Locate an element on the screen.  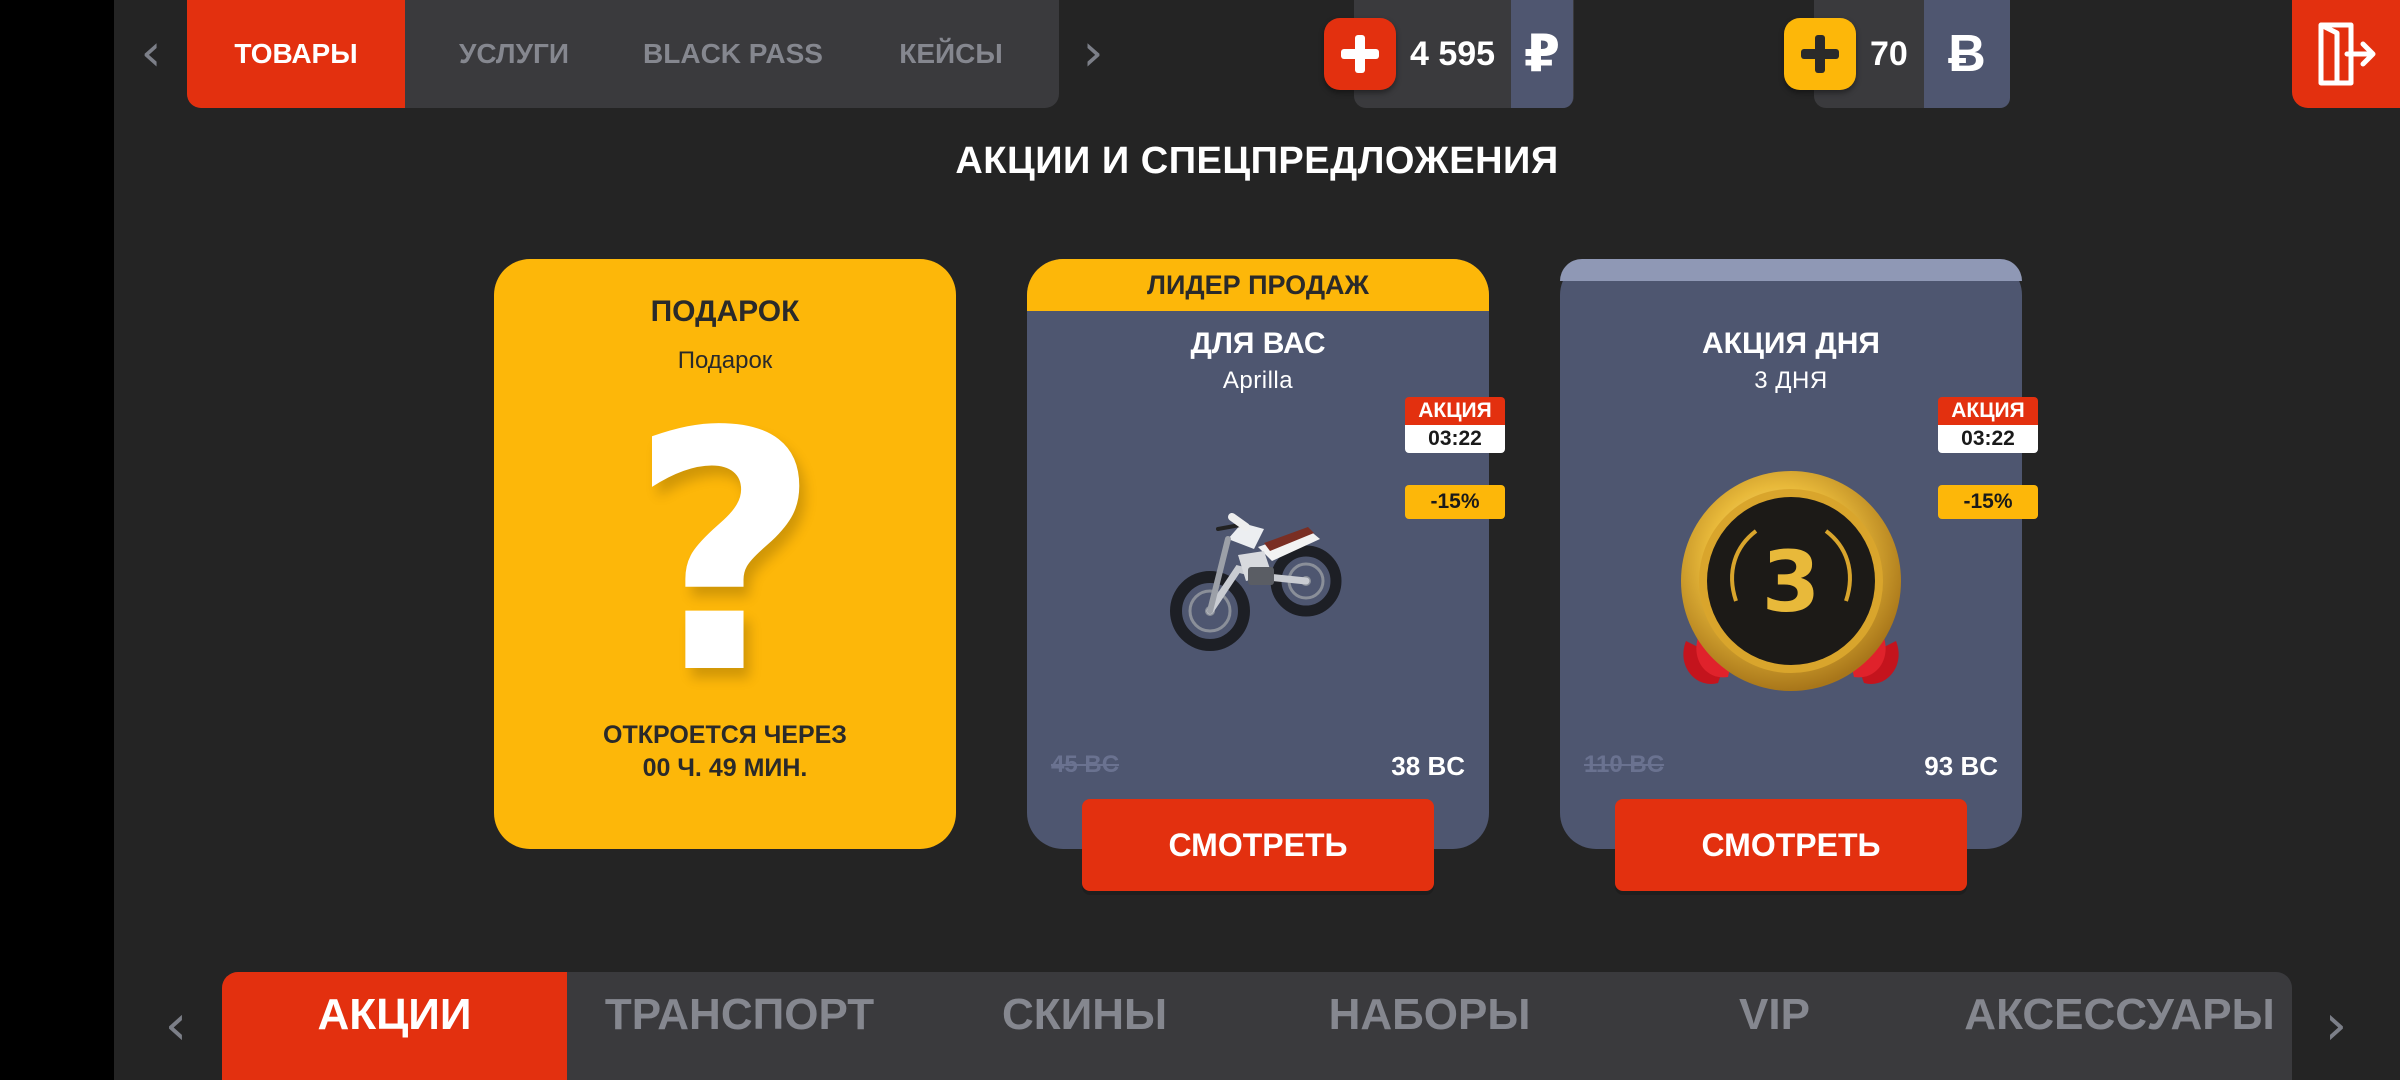
new-price: 93 BC is located at coordinates (1961, 766).